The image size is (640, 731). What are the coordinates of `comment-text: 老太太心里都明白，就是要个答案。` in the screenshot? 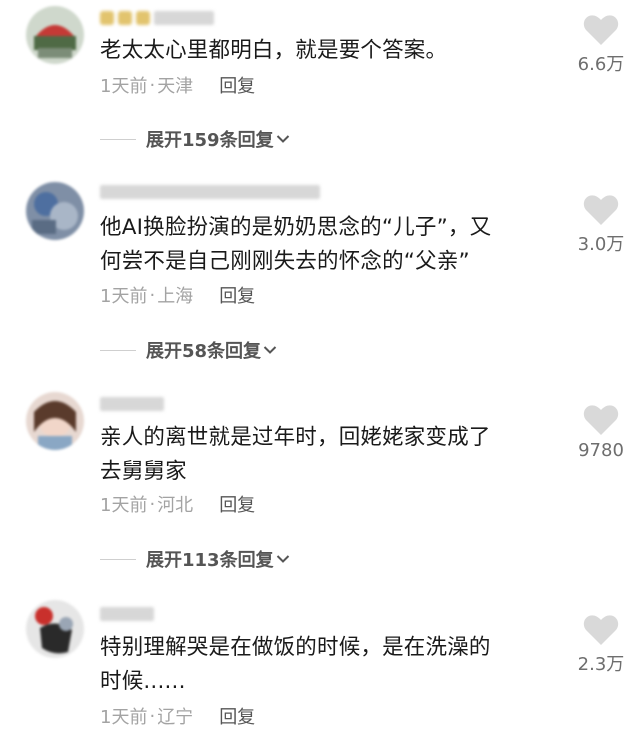 It's located at (274, 50).